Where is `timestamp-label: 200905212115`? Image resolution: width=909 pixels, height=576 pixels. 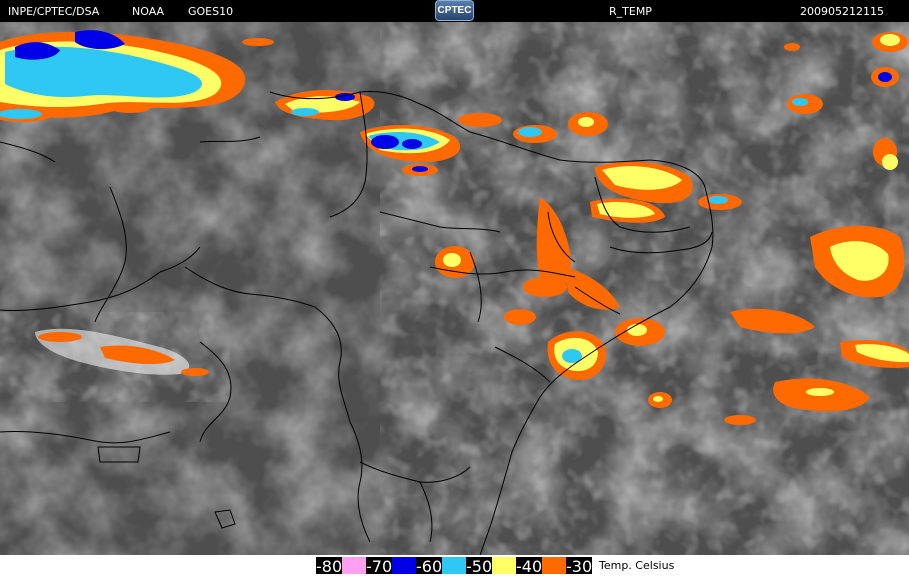
timestamp-label: 200905212115 is located at coordinates (842, 11).